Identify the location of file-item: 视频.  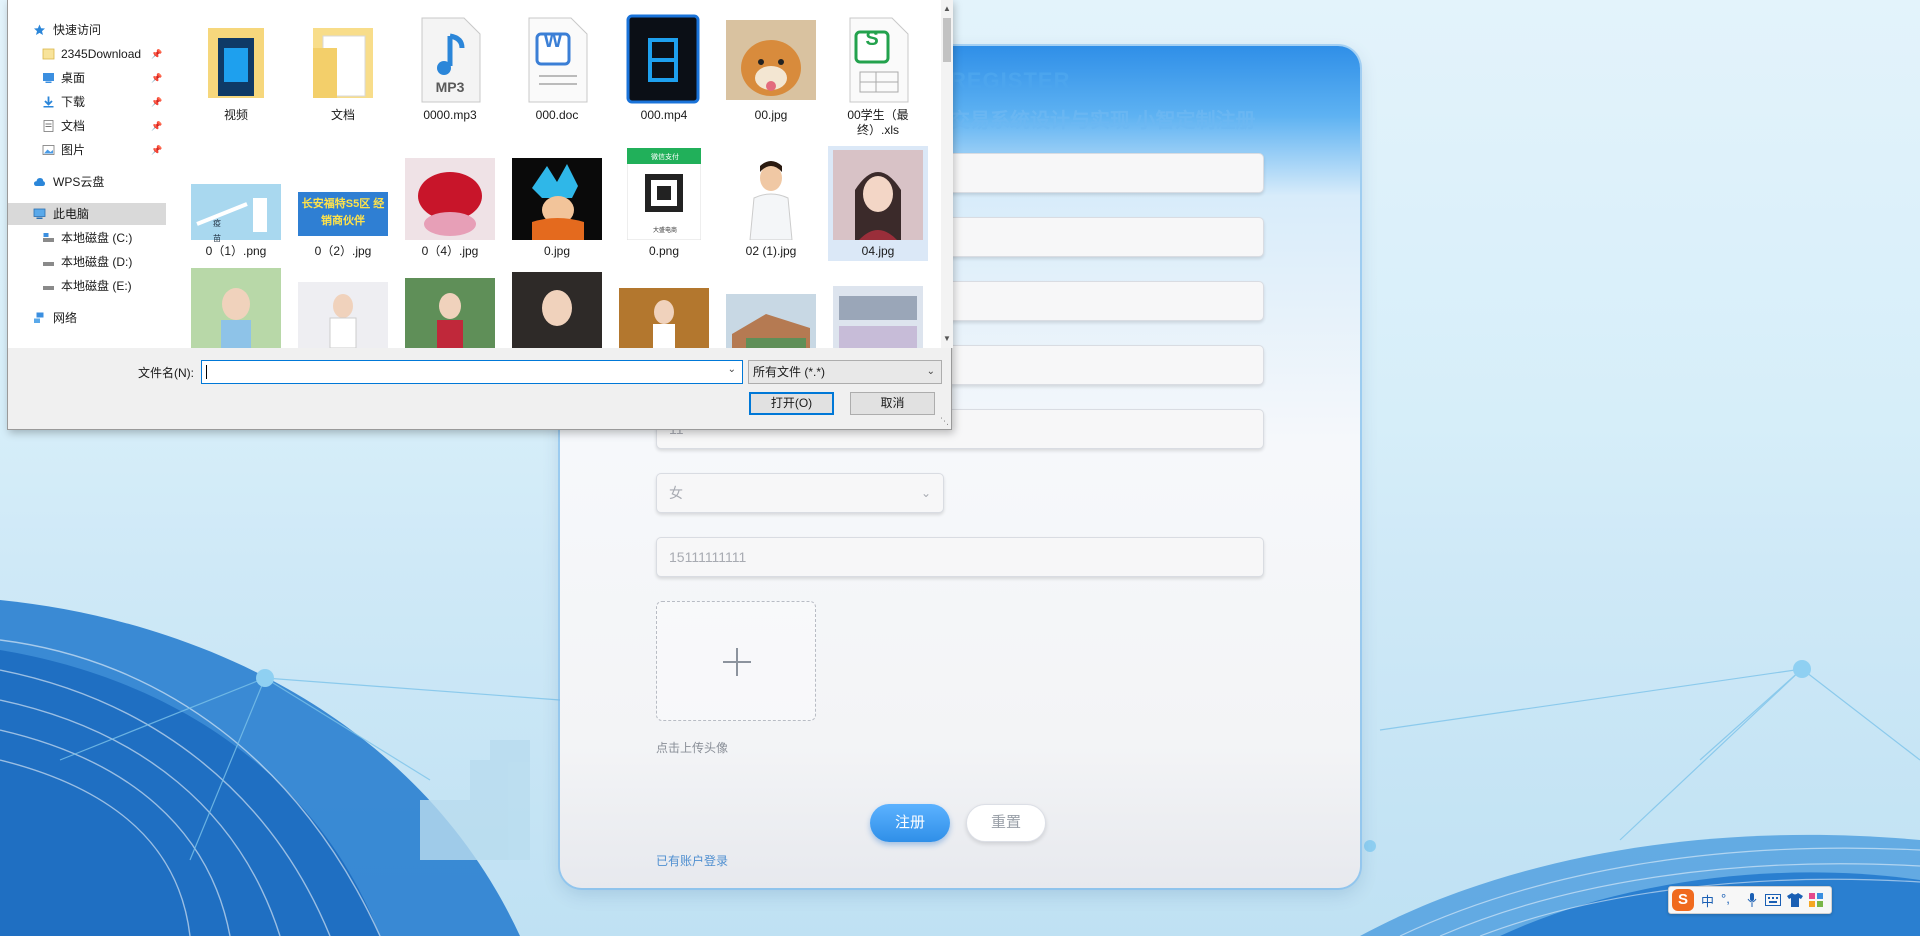
(236, 66).